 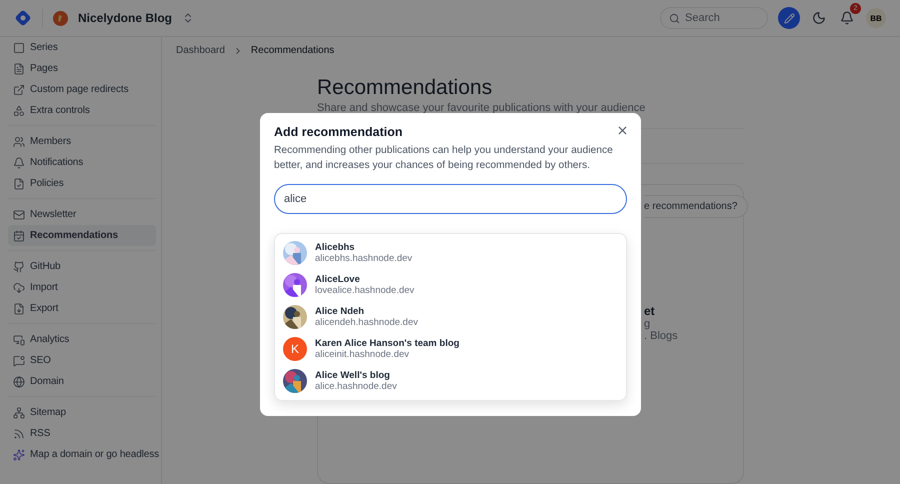 I want to click on sidebar-item: Analytics, so click(x=82, y=339).